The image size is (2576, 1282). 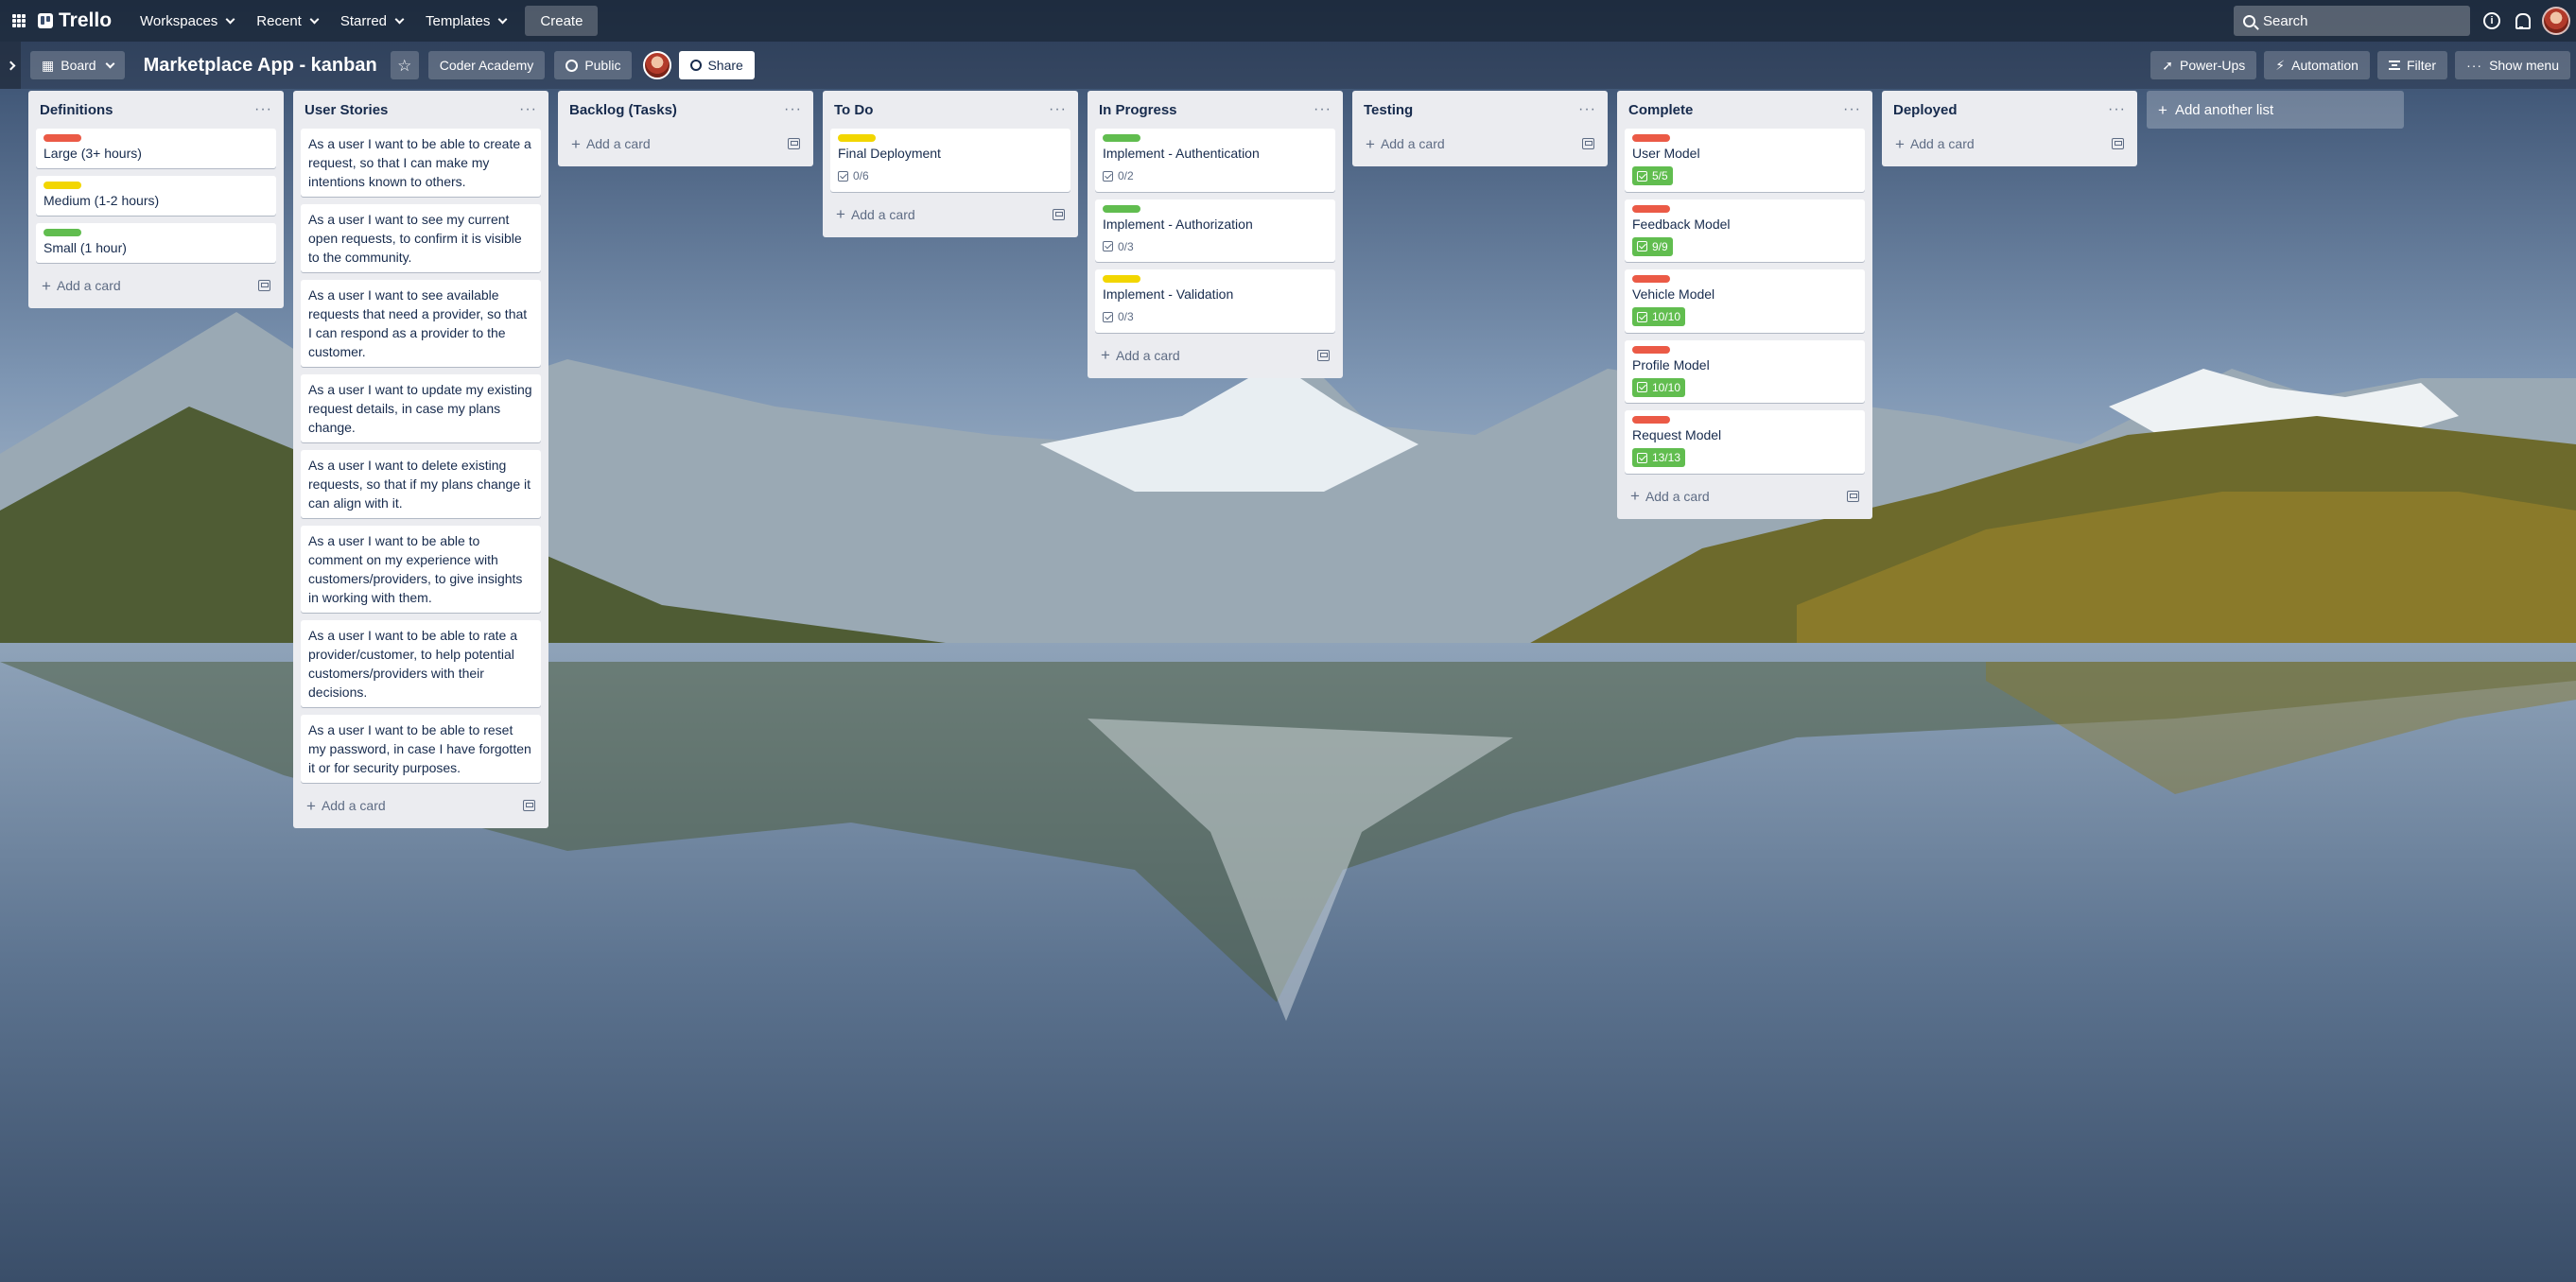 I want to click on nav-templates-menu: Templates, so click(x=465, y=21).